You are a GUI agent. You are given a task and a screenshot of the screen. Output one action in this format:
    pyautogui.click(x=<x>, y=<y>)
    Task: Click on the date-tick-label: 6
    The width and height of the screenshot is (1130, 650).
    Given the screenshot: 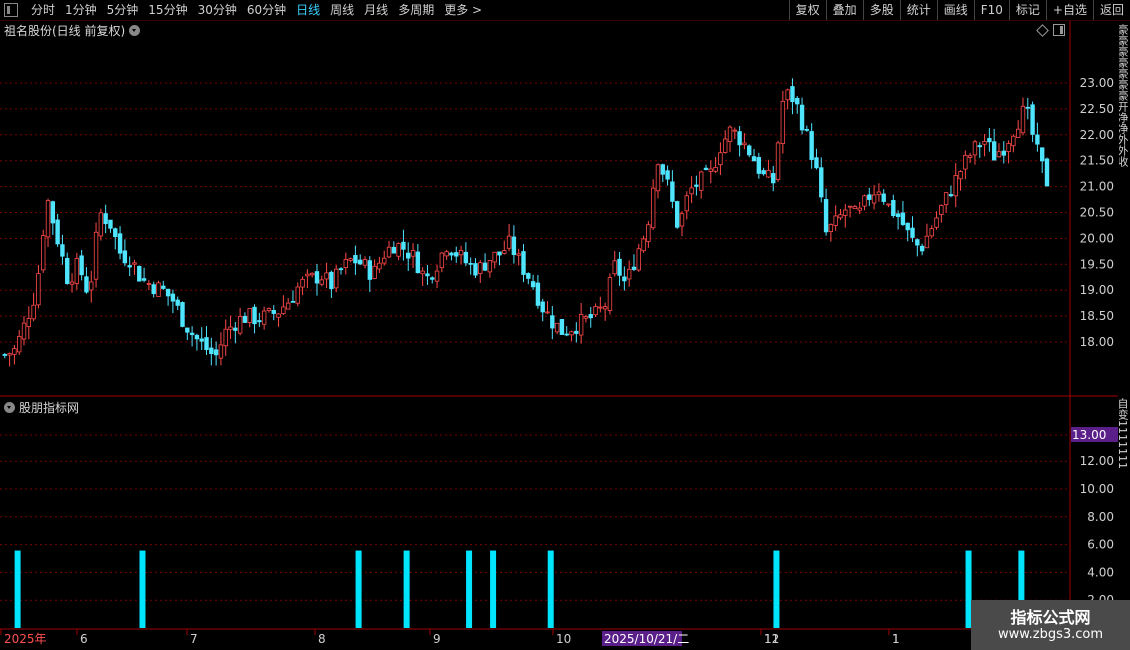 What is the action you would take?
    pyautogui.click(x=84, y=639)
    